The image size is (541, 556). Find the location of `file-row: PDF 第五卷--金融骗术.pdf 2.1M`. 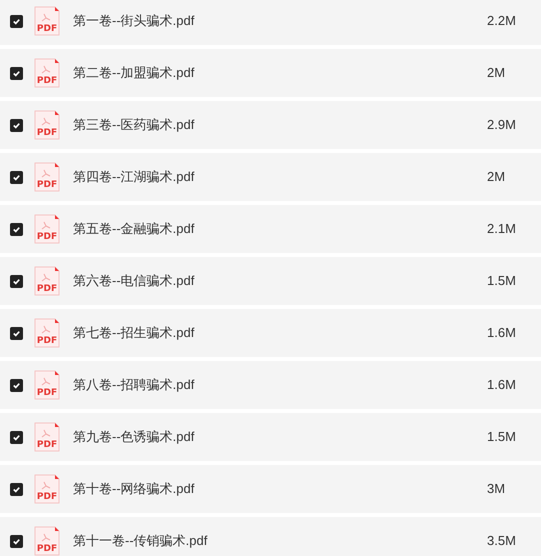

file-row: PDF 第五卷--金融骗术.pdf 2.1M is located at coordinates (270, 229).